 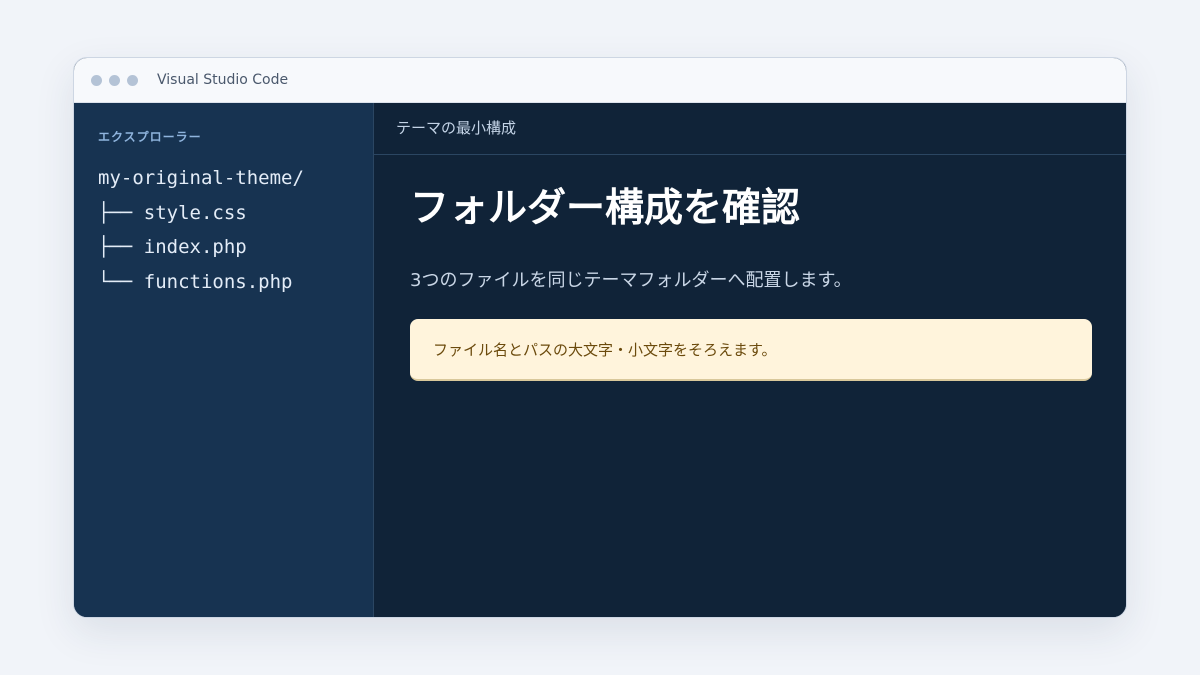 I want to click on note-callout: ファイル名とパスの大文字・小文字をそろえます。, so click(x=751, y=350).